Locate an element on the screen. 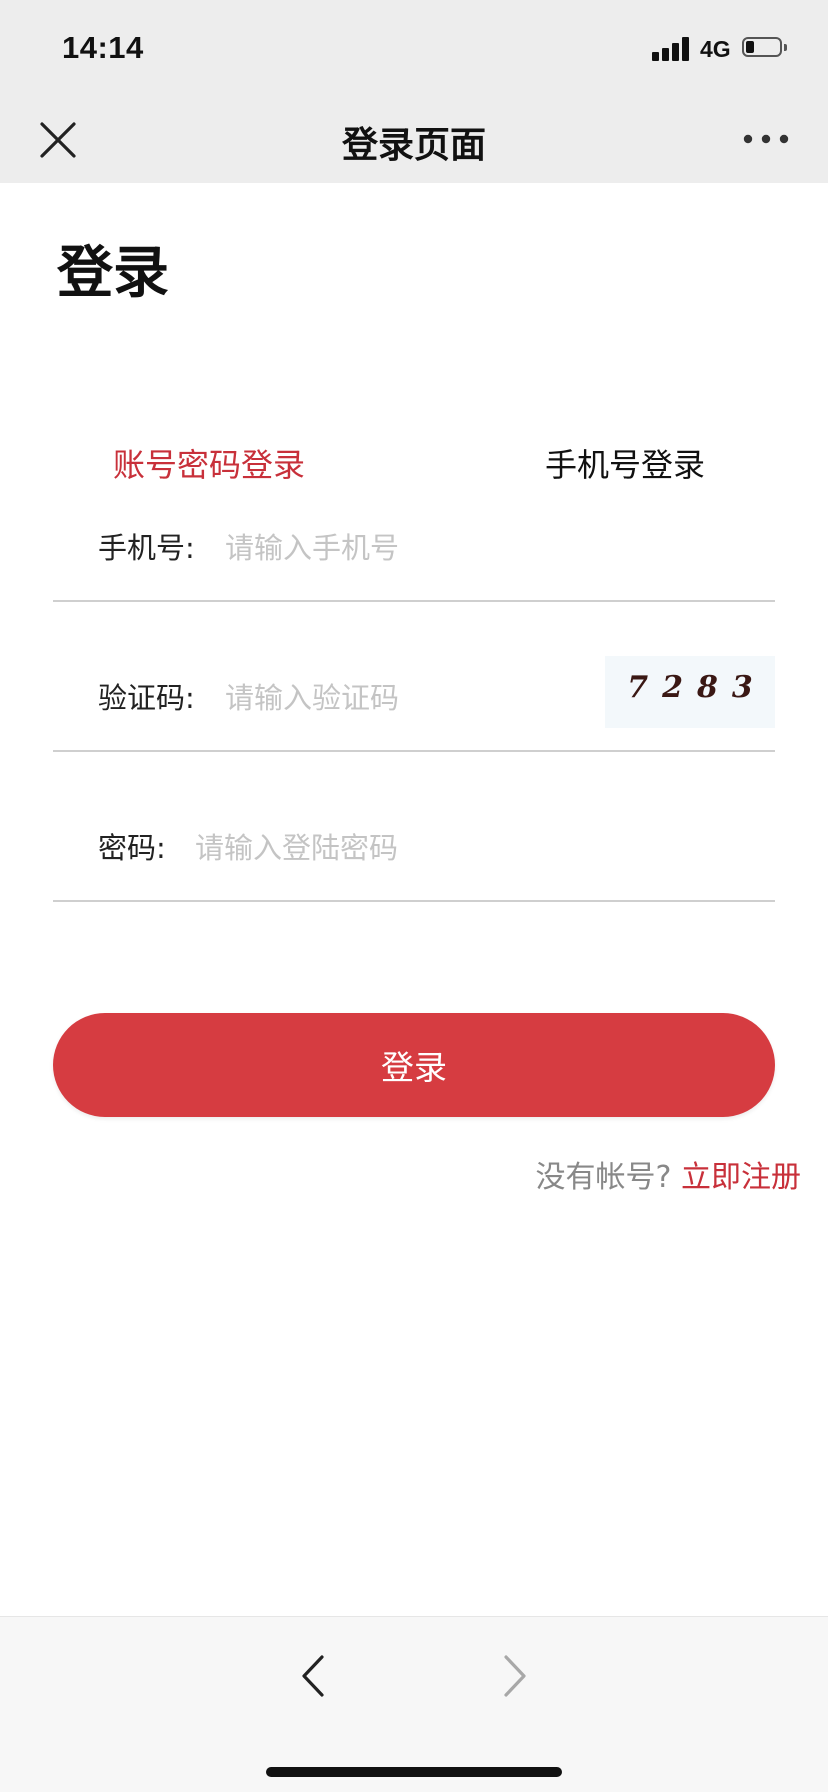 This screenshot has height=1792, width=828. captcha-text: 7283 is located at coordinates (697, 687).